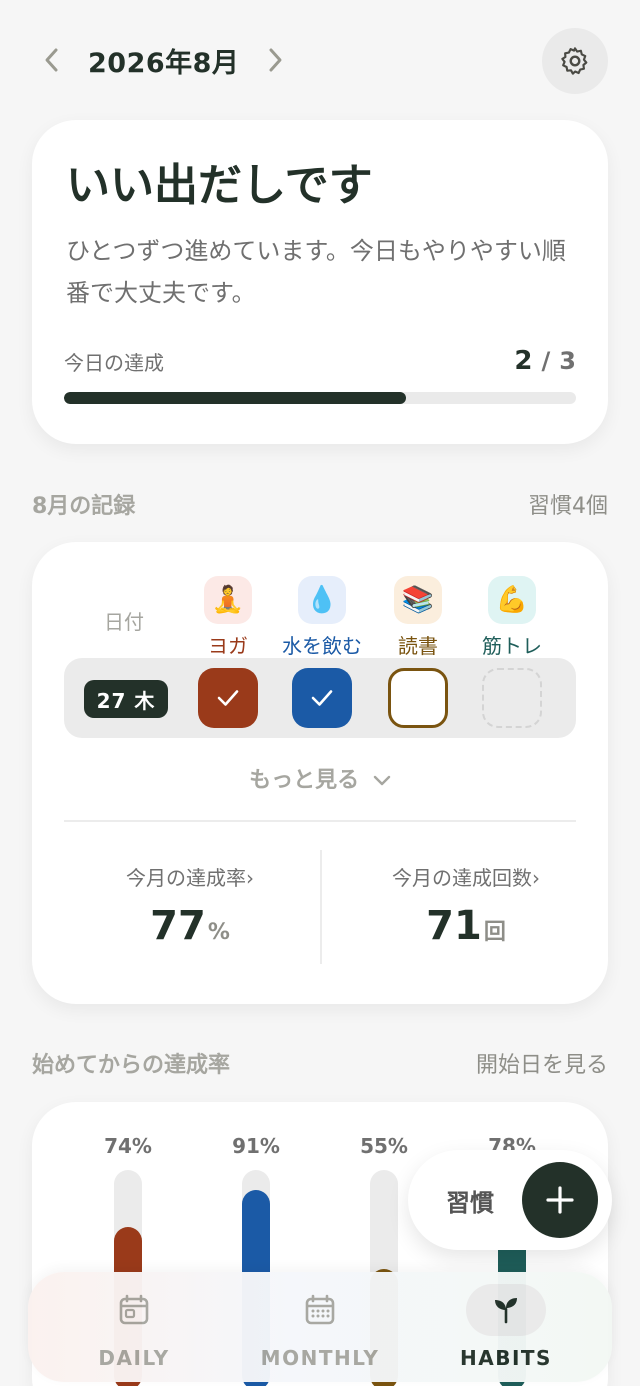  Describe the element at coordinates (384, 1146) in the screenshot. I see `rate-bar-label: 55%` at that location.